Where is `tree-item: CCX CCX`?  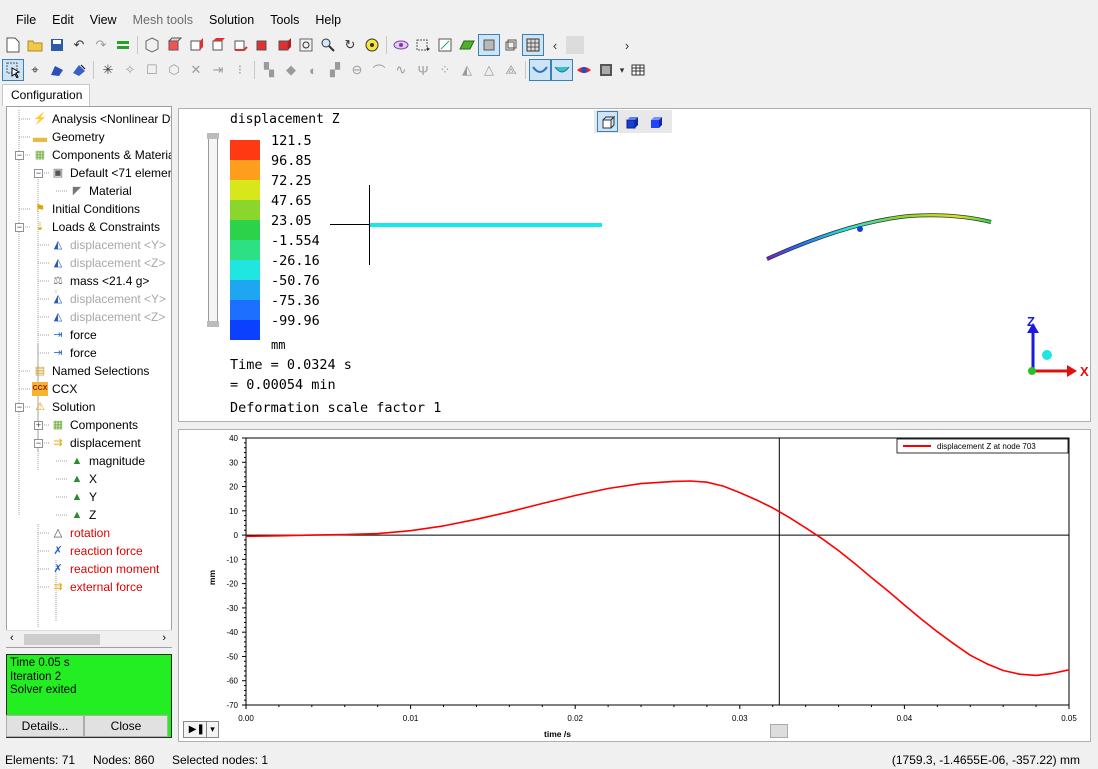 tree-item: CCX CCX is located at coordinates (54, 389).